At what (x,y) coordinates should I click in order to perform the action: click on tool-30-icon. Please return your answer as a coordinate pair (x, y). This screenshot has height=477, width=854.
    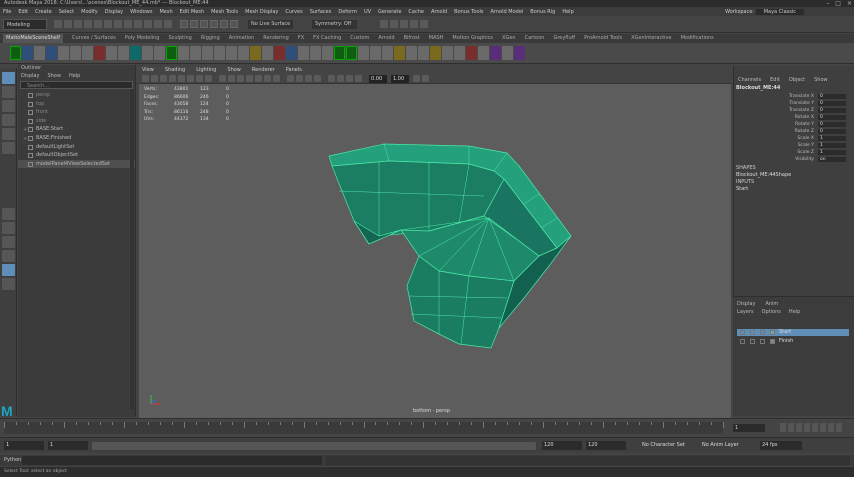
    Looking at the image, I should click on (363, 53).